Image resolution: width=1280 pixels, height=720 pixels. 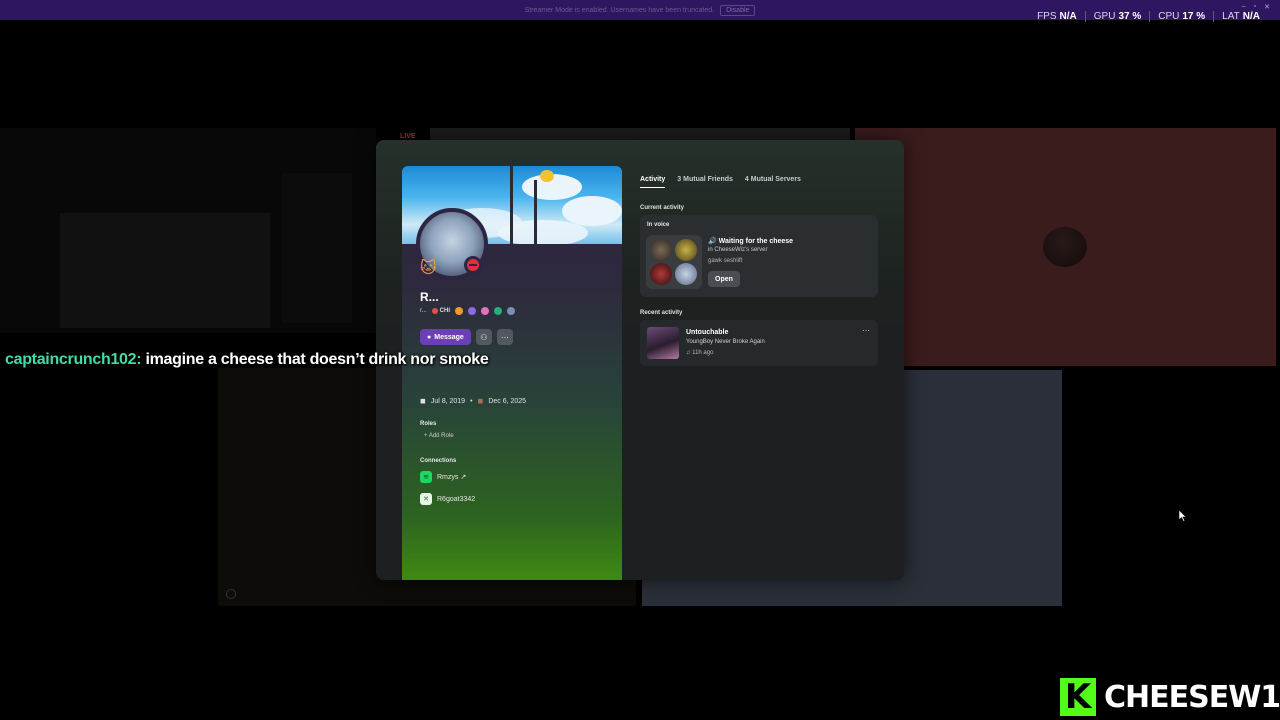 What do you see at coordinates (443, 477) in the screenshot?
I see `connection-spotify: ≋ Rmzys ↗` at bounding box center [443, 477].